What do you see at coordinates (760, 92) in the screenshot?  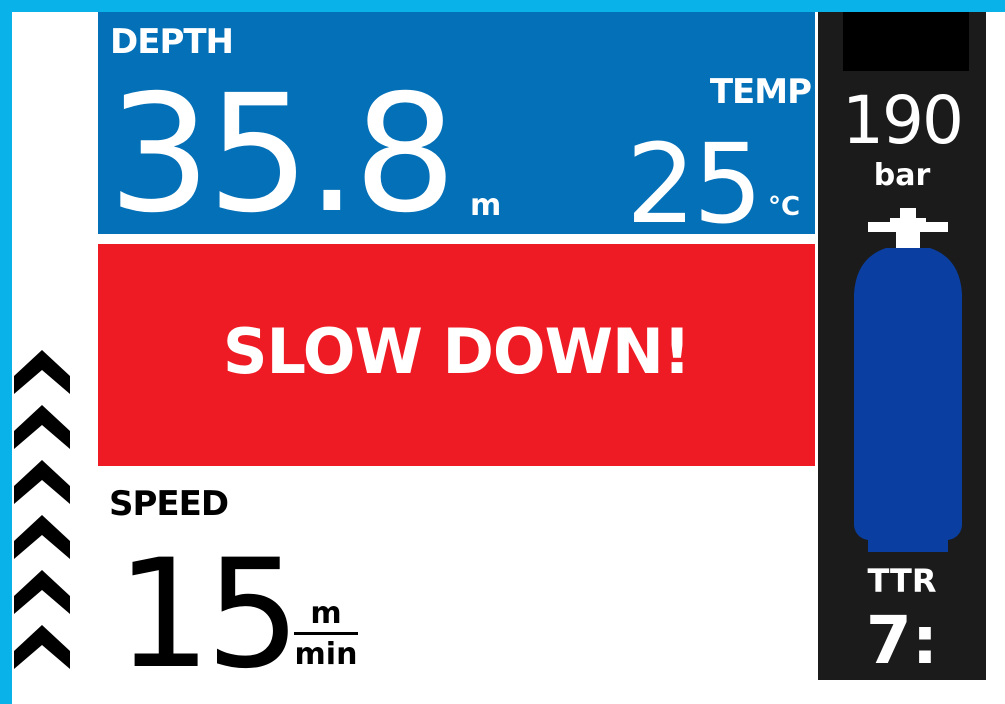 I see `temp-label: TEMP` at bounding box center [760, 92].